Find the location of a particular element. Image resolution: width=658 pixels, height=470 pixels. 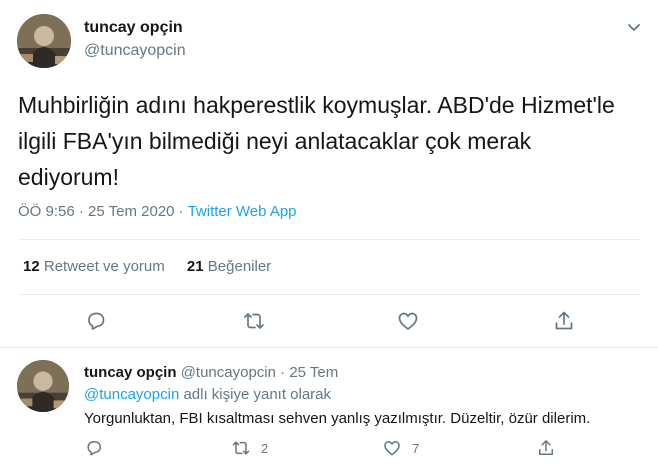

reply-actions: 2 7 is located at coordinates (324, 450).